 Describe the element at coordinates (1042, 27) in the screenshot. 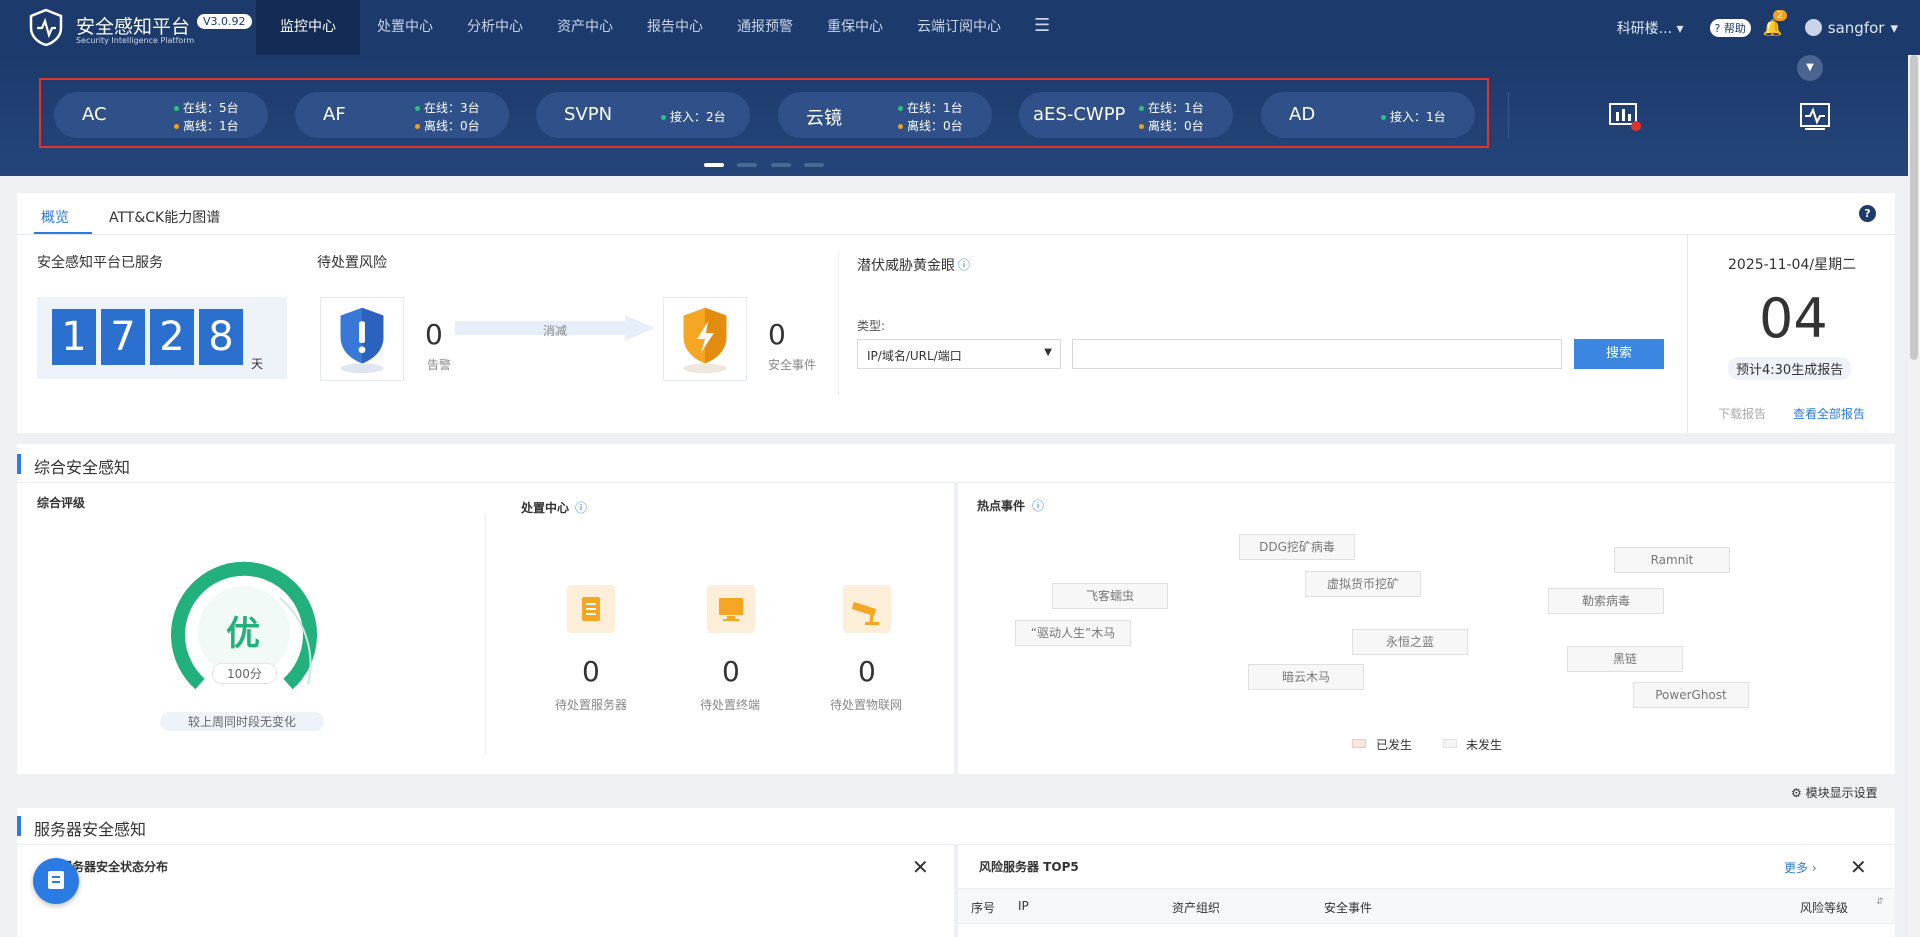

I see `more-menu-icon: ☰` at that location.